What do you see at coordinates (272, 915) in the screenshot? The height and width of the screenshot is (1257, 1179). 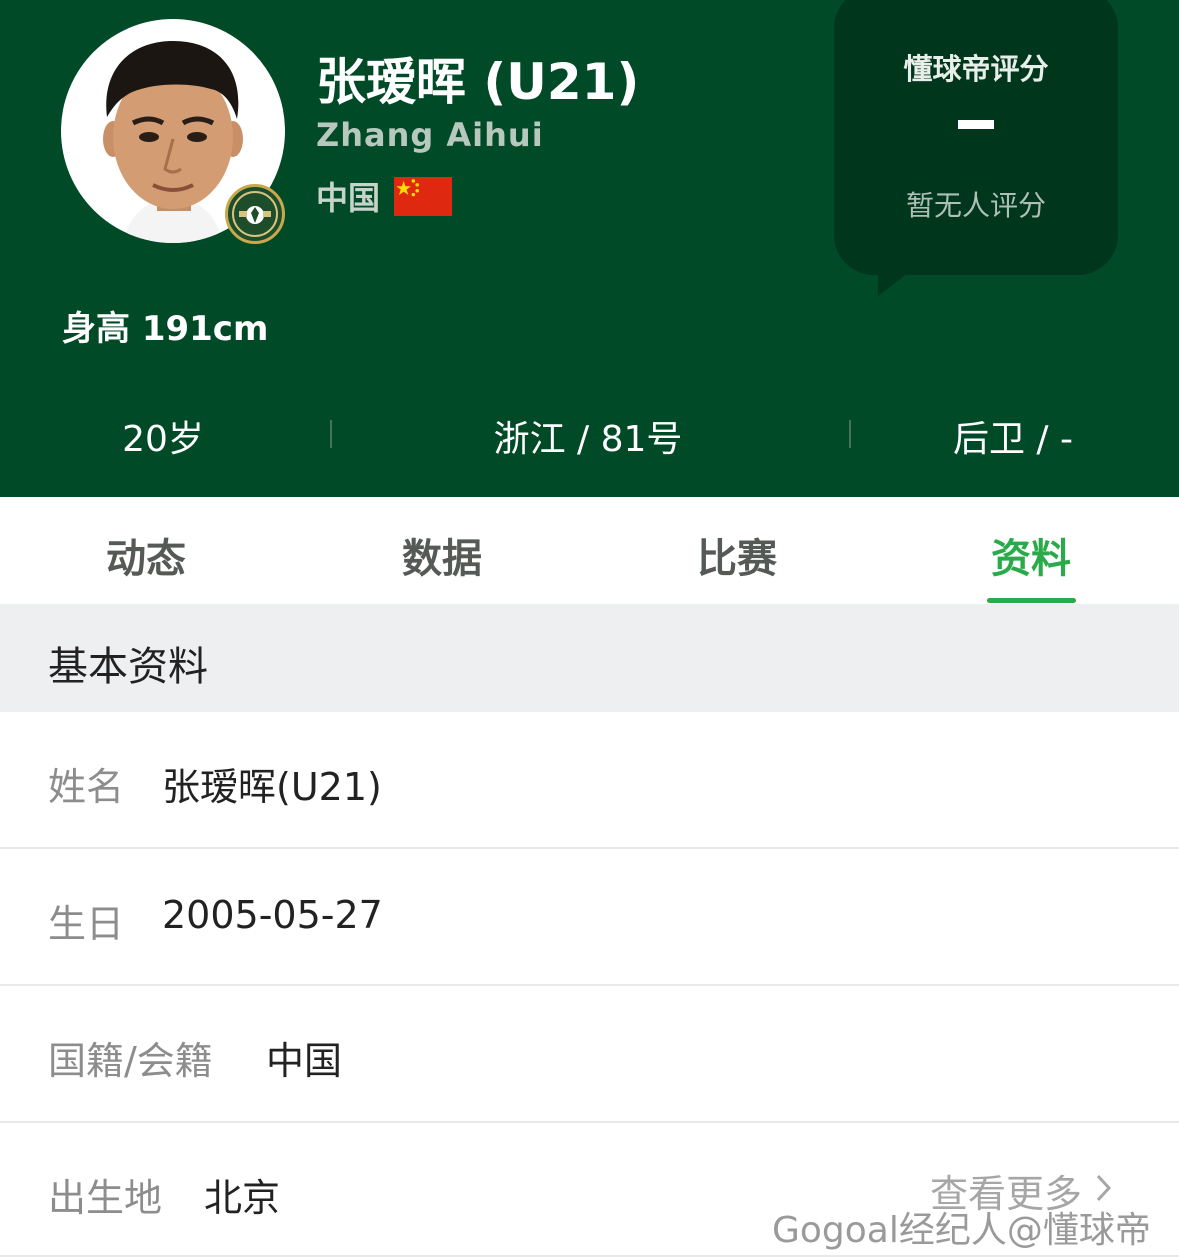 I see `info-value: 2005-05-27` at bounding box center [272, 915].